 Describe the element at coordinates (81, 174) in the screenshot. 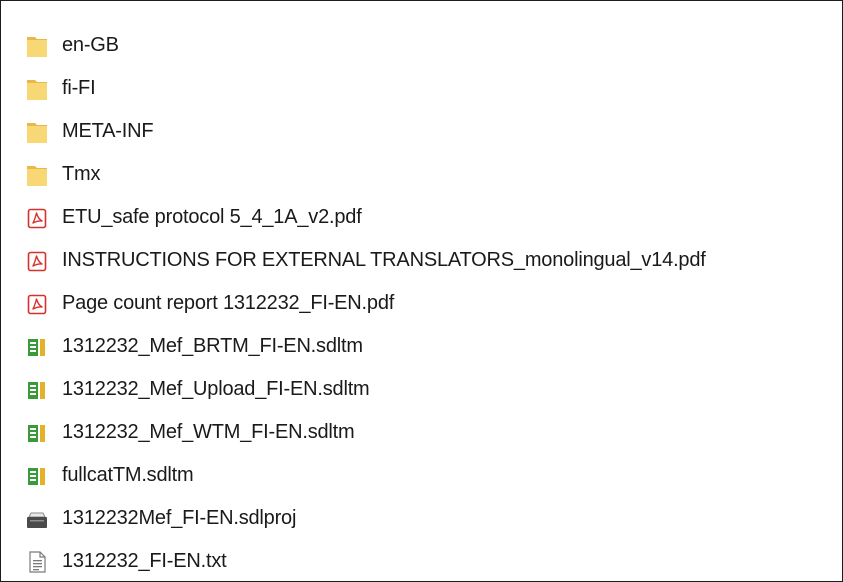

I see `file-name: Tmx` at that location.